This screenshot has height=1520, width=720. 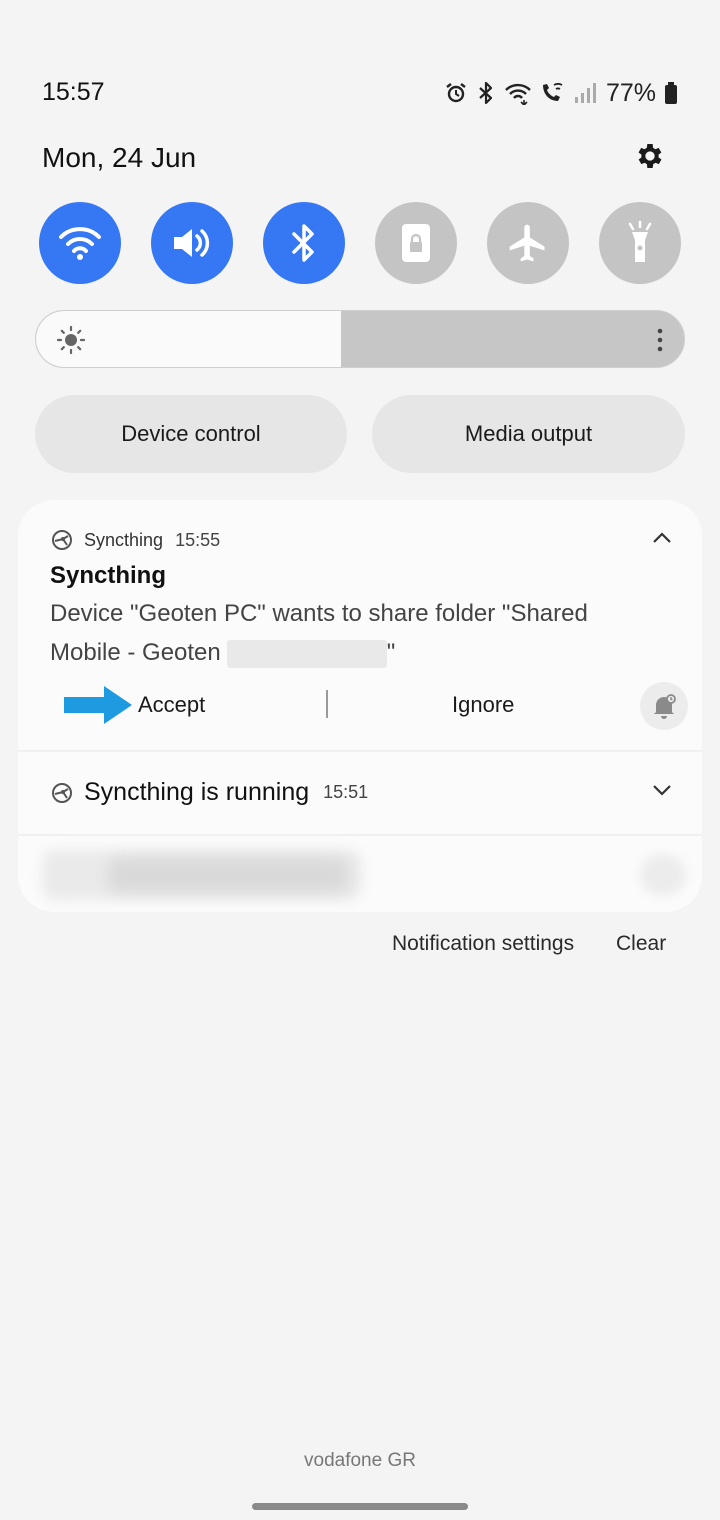 I want to click on airplane-icon, so click(x=527, y=243).